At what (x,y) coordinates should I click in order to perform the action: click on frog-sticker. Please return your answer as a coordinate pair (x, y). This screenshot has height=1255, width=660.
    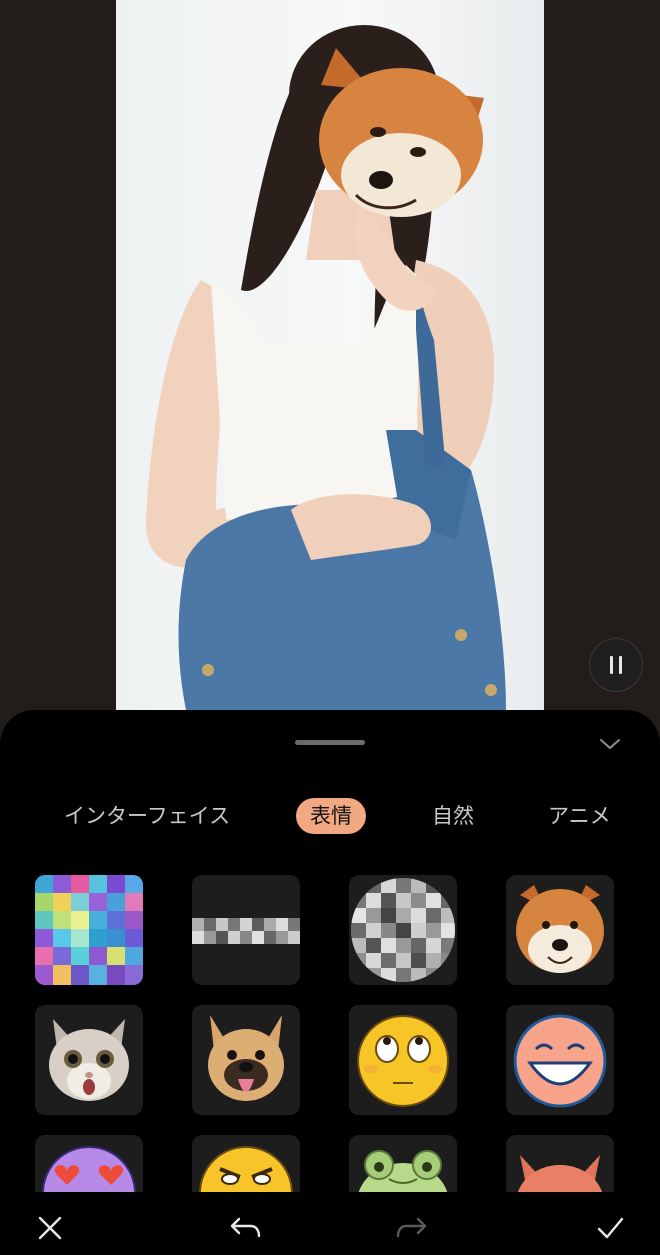
    Looking at the image, I should click on (403, 1163).